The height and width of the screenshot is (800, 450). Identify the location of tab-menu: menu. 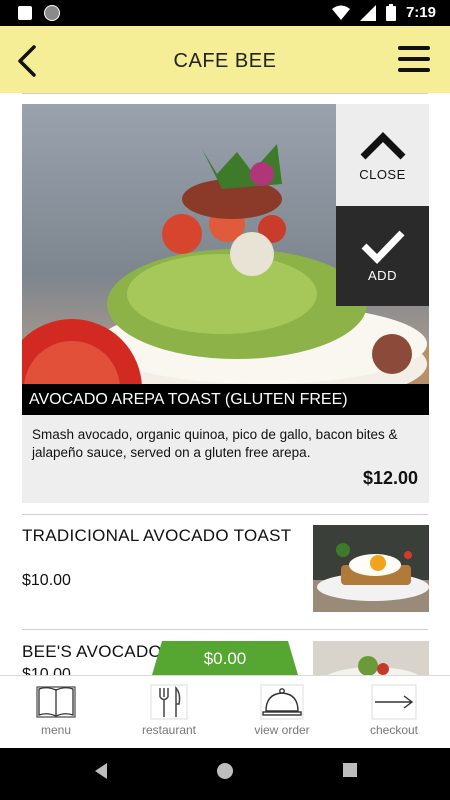
(56, 712).